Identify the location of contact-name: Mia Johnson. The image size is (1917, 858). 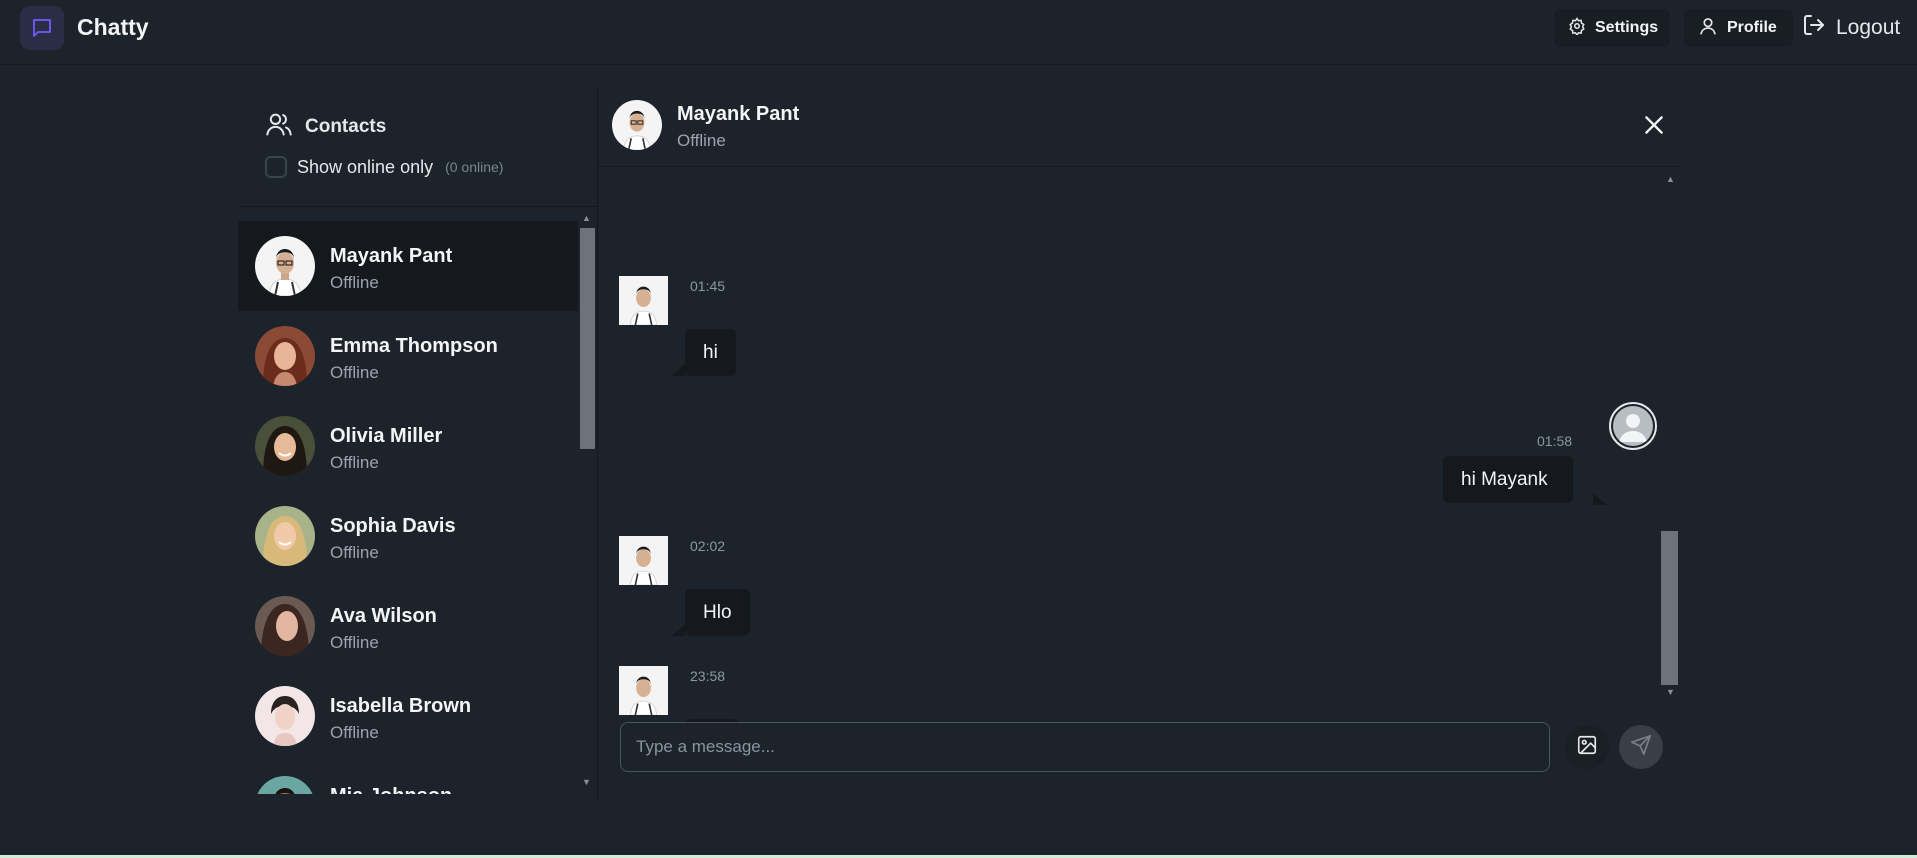
(391, 789).